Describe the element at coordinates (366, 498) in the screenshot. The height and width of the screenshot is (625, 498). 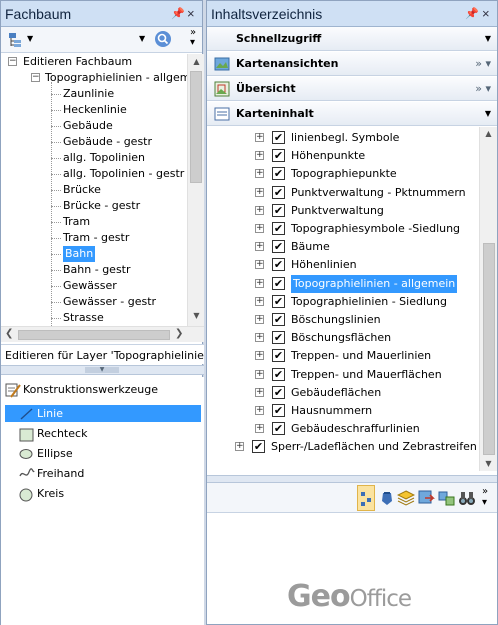
I see `layer-select-button` at that location.